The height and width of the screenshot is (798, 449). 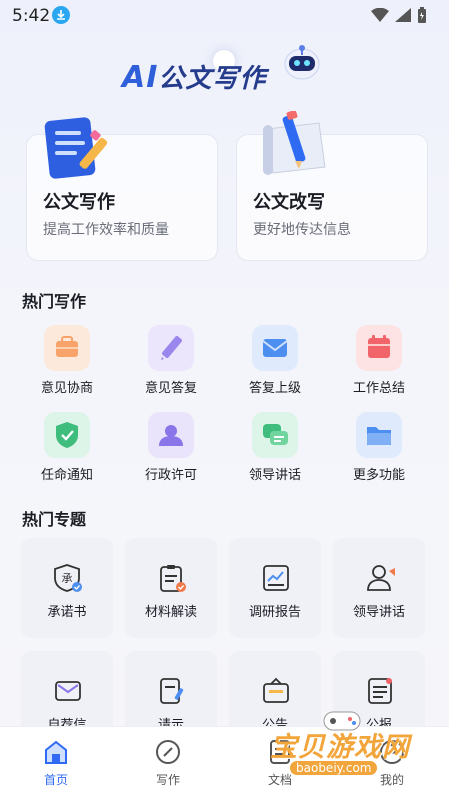 What do you see at coordinates (168, 752) in the screenshot?
I see `write-icon` at bounding box center [168, 752].